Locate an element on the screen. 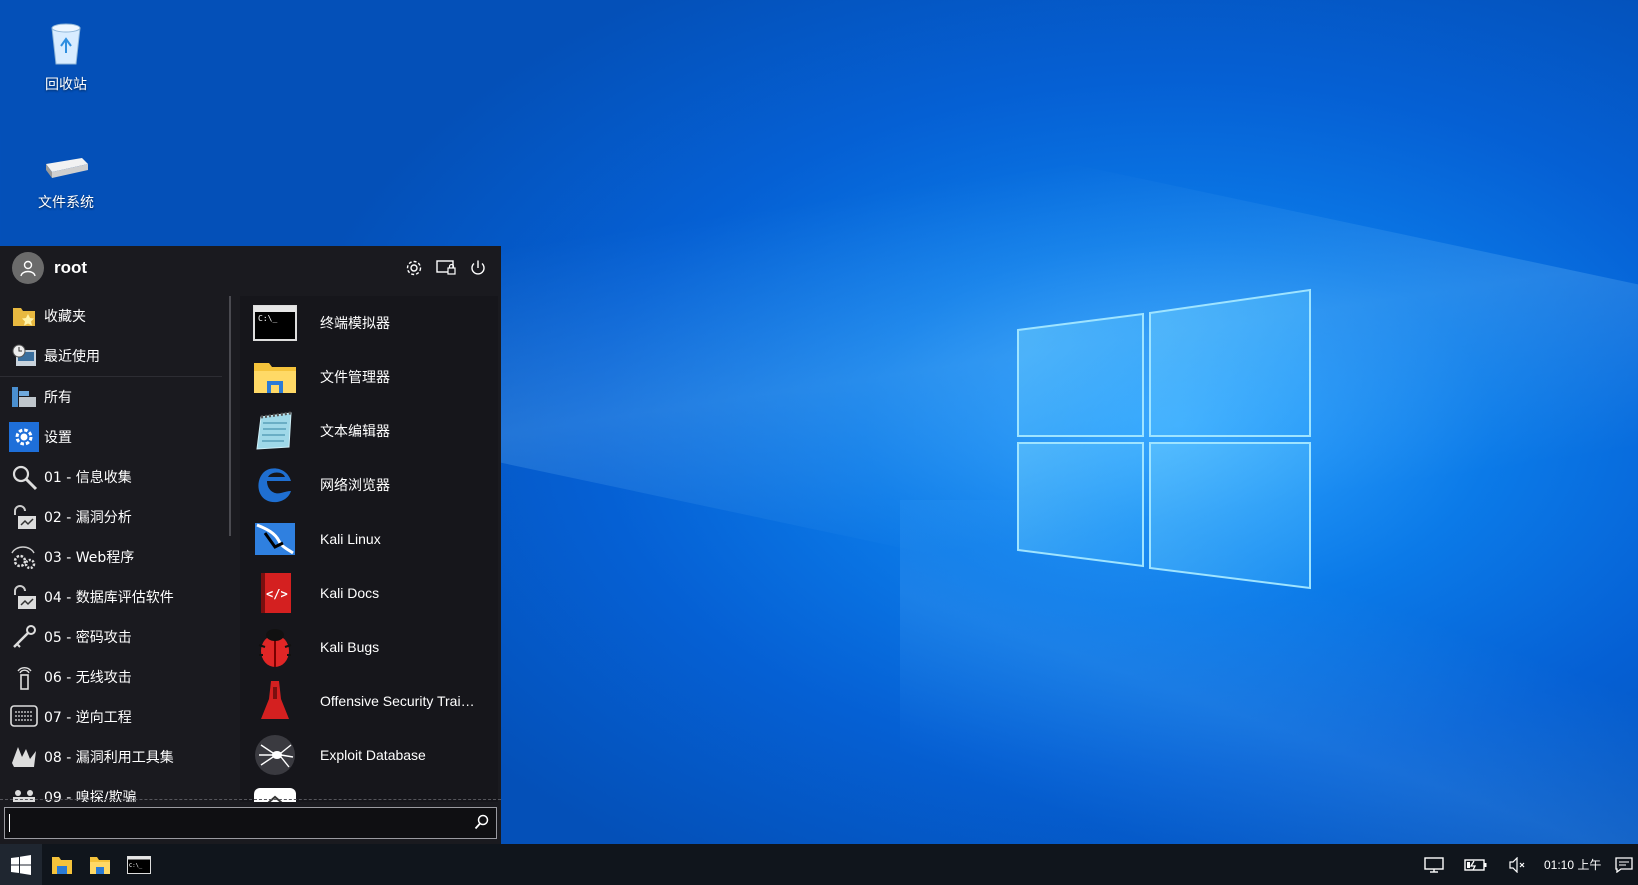 This screenshot has height=885, width=1638. app-label: 网络浏览器 is located at coordinates (355, 485).